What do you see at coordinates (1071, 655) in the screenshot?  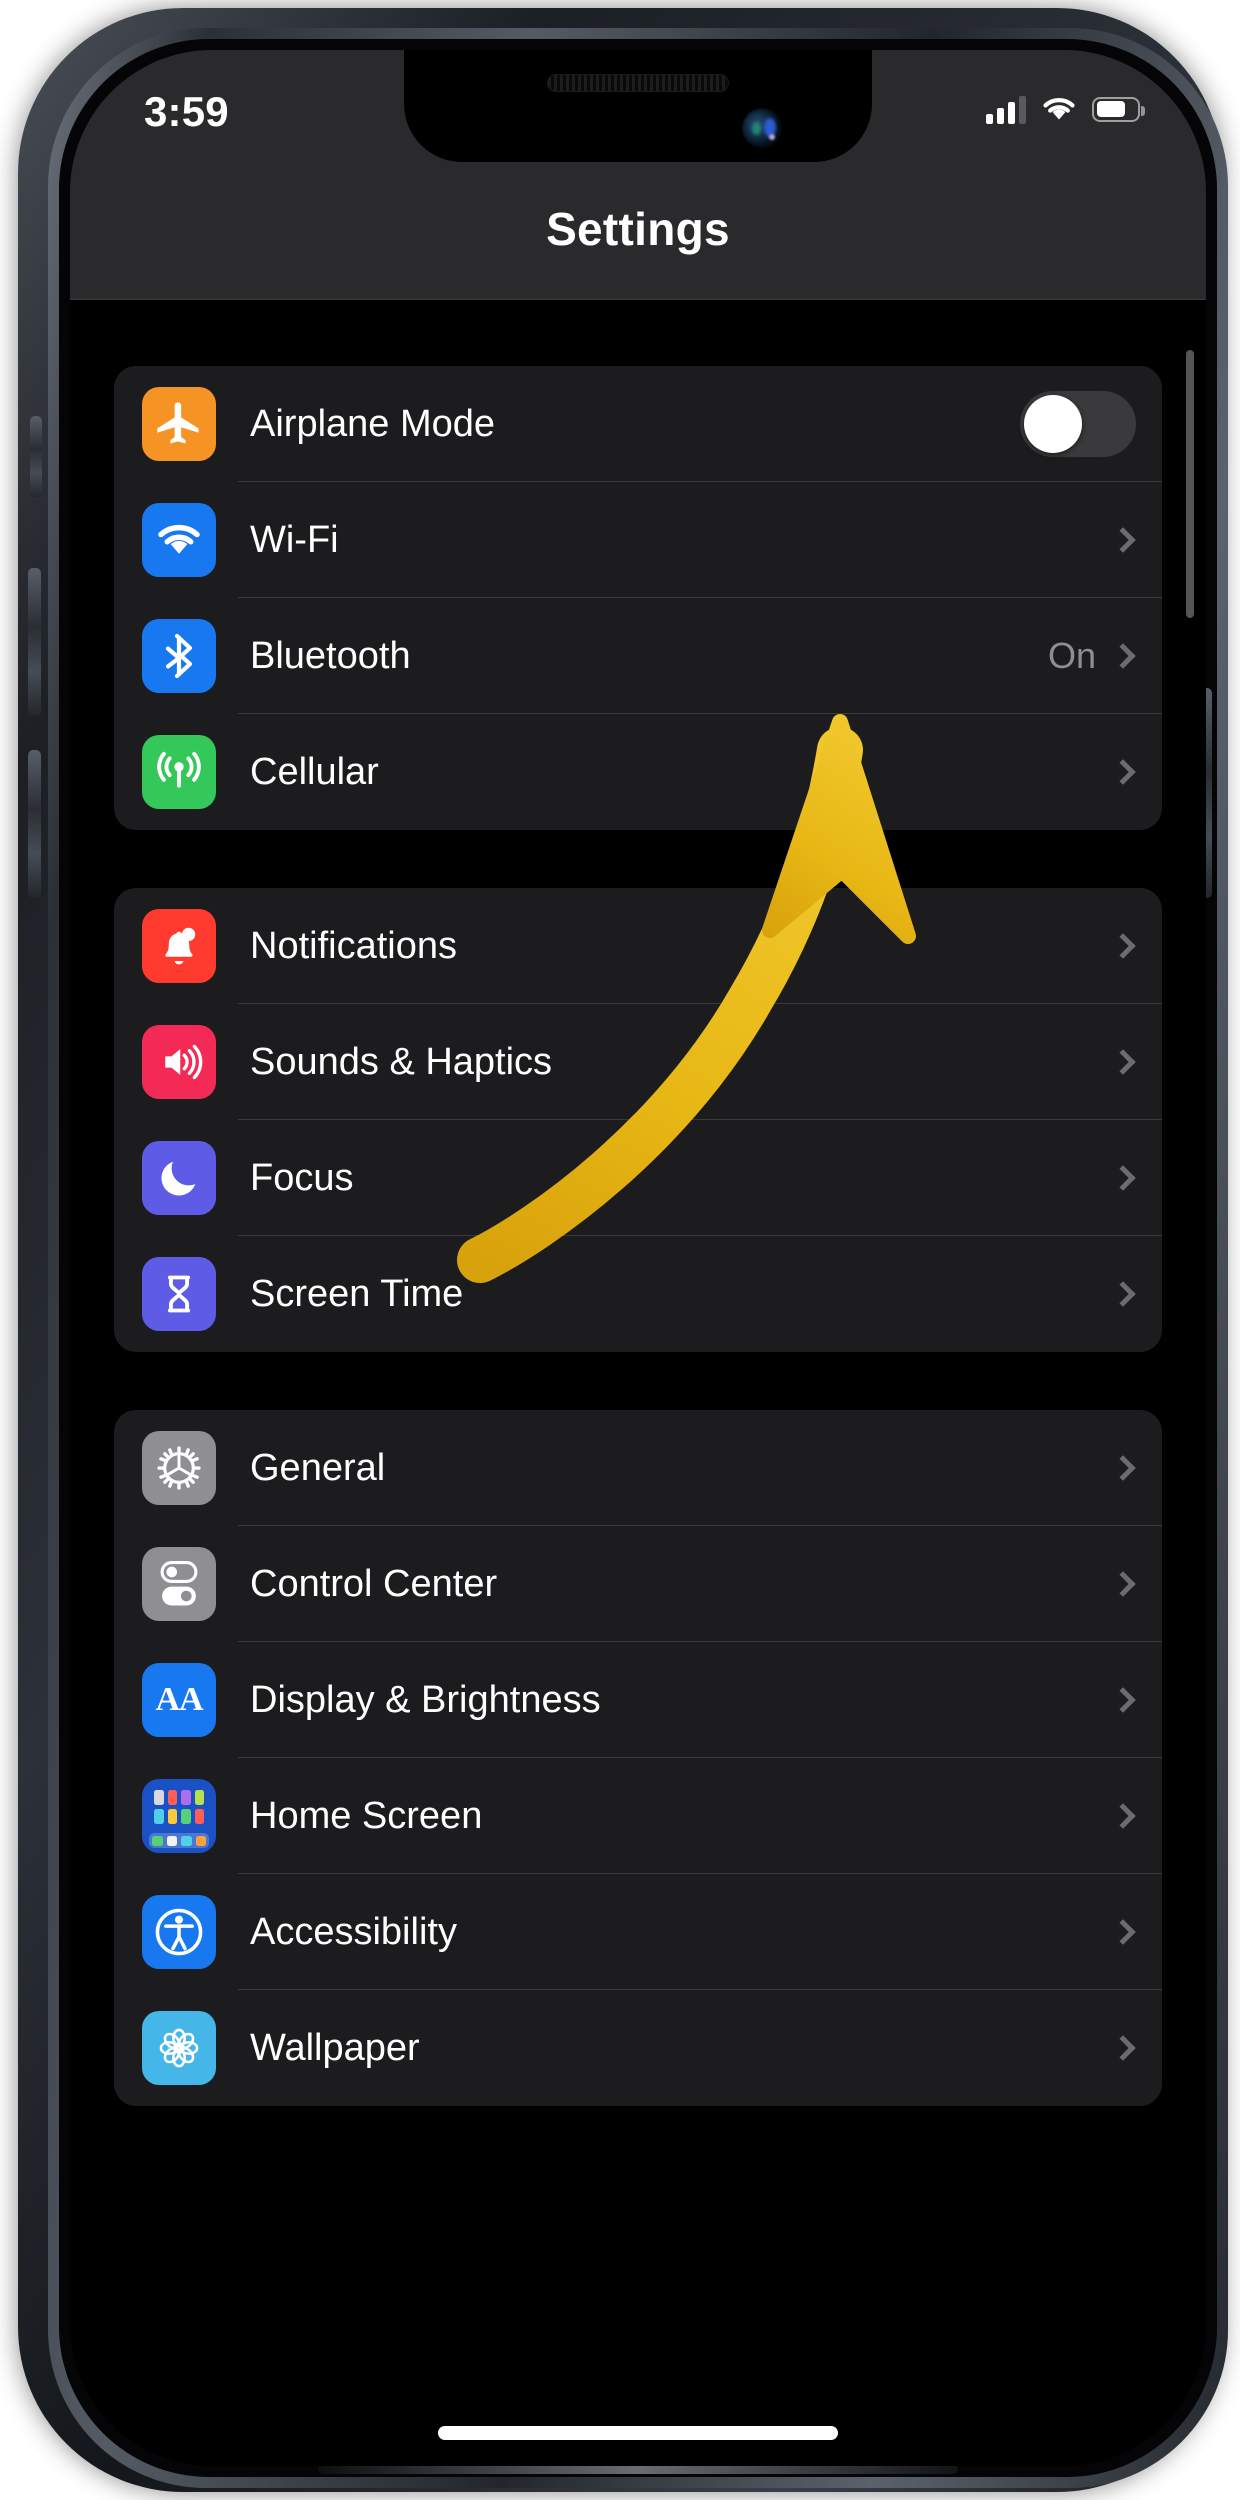 I see `settings-row-value: On` at bounding box center [1071, 655].